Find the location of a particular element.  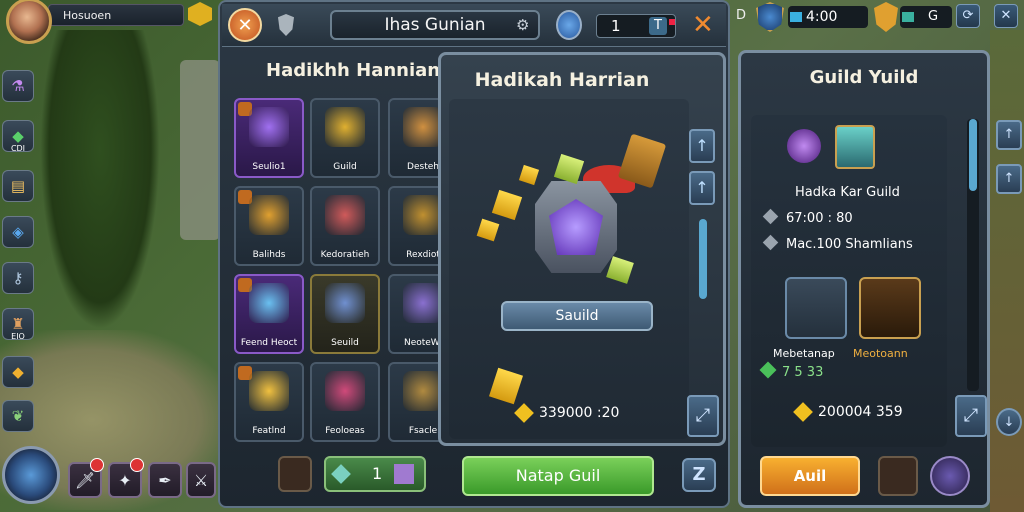

right-price-value: 200004 359 is located at coordinates (860, 412).